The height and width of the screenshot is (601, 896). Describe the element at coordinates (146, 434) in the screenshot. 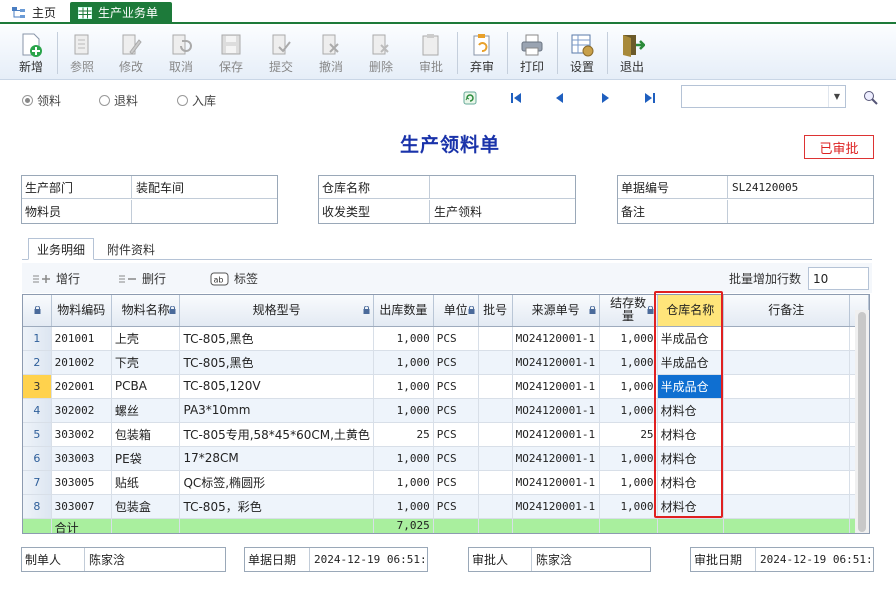

I see `cell-name: 包装箱` at that location.